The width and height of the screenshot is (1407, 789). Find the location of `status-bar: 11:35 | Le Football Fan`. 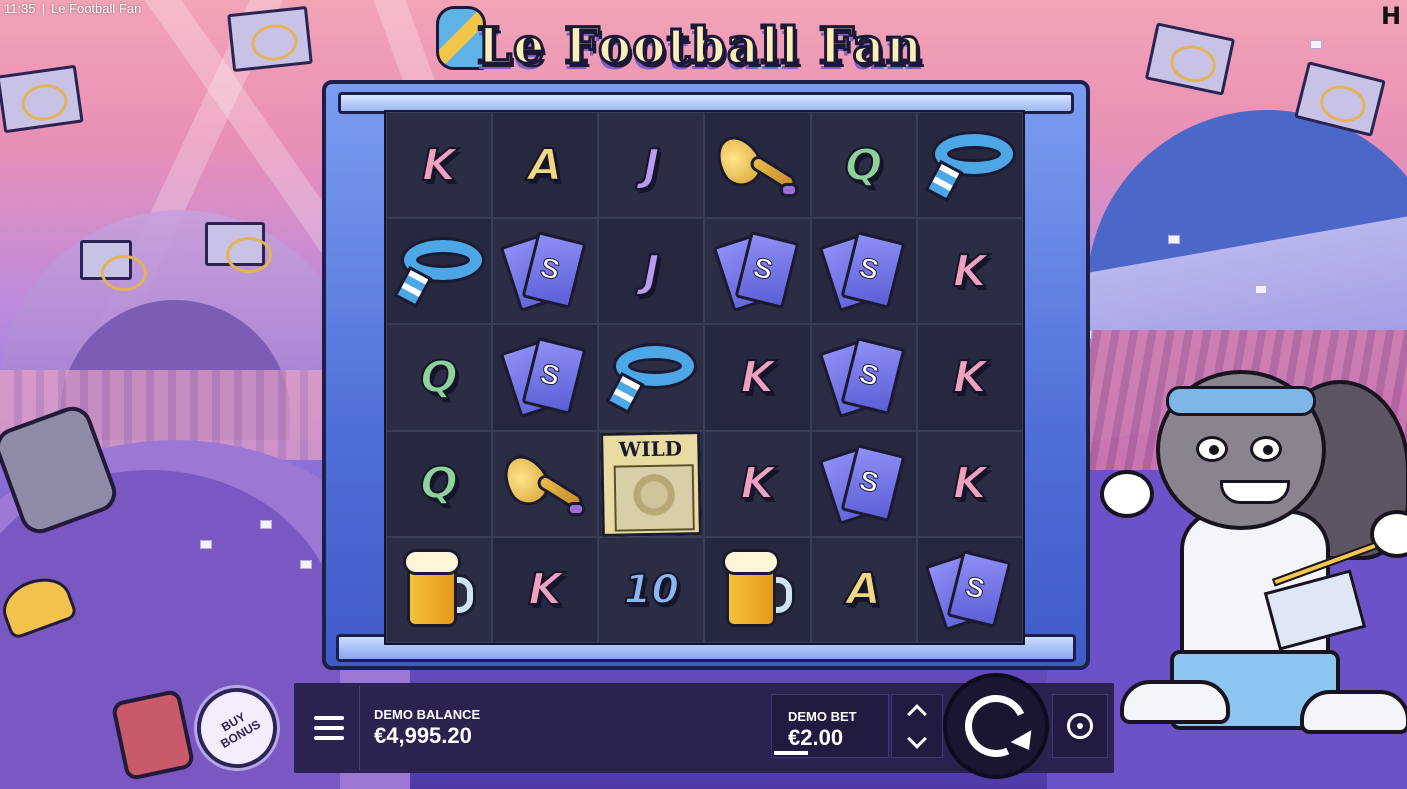

status-bar: 11:35 | Le Football Fan is located at coordinates (70, 9).